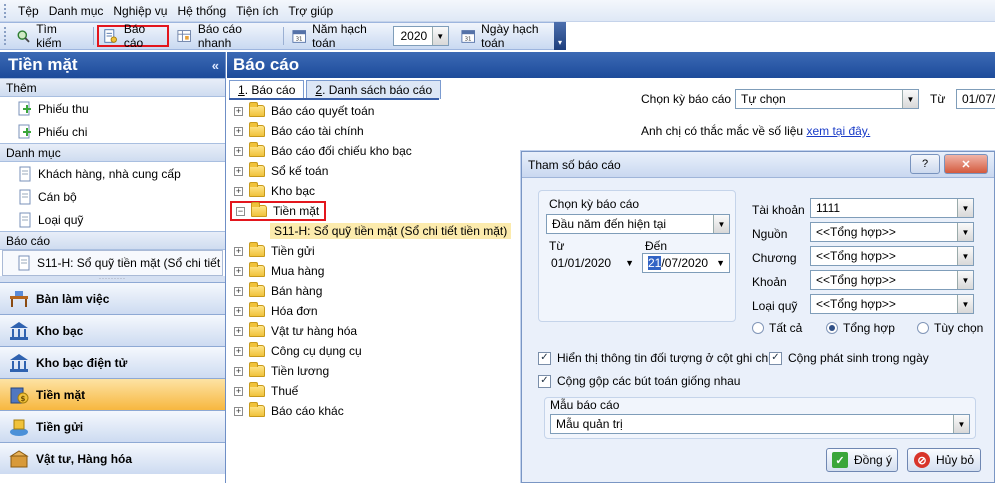 The height and width of the screenshot is (483, 995). Describe the element at coordinates (257, 11) in the screenshot. I see `menu-utilities: Tiện ích` at that location.